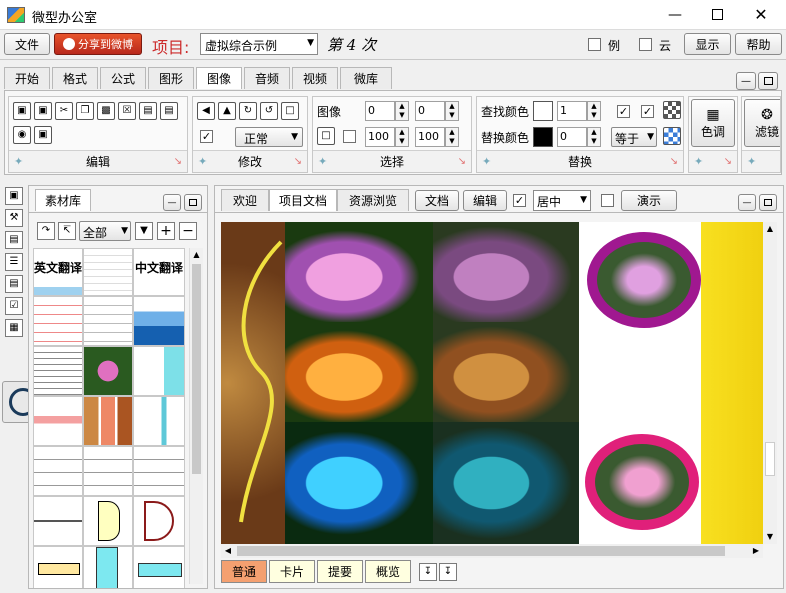  I want to click on wrench-icon: ⚒, so click(14, 218).